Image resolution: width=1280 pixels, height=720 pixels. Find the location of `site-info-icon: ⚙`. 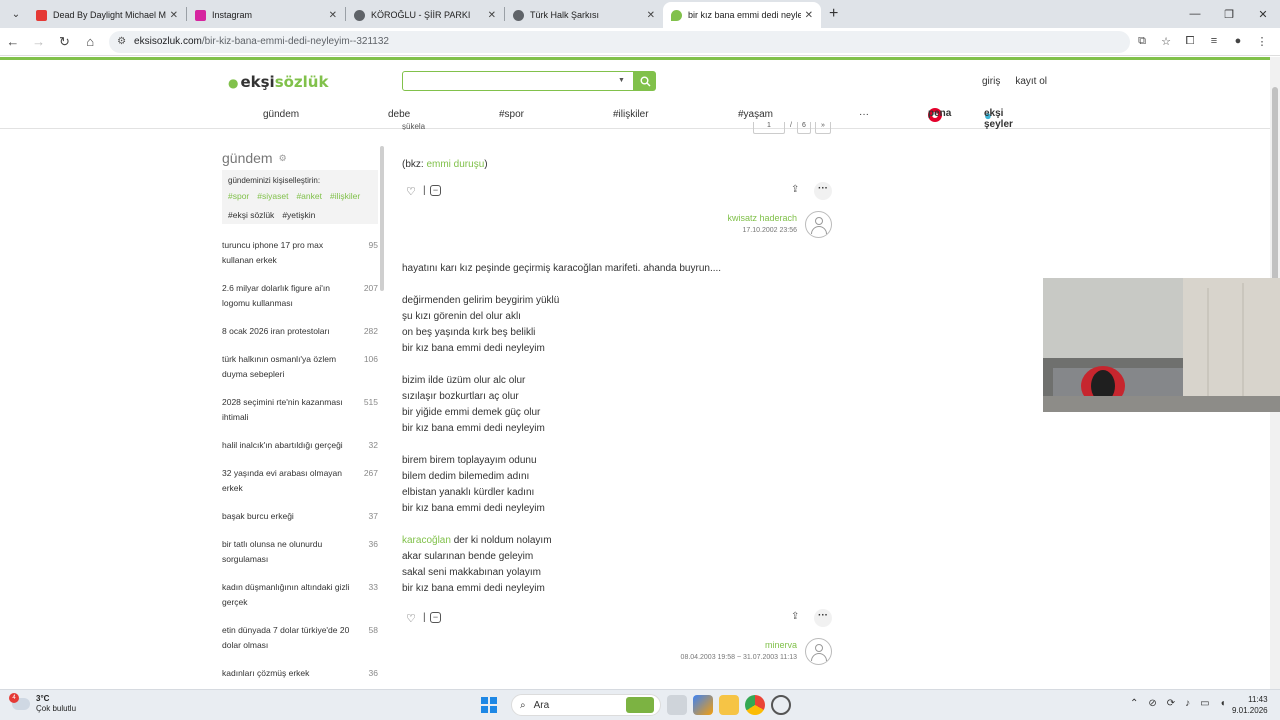

site-info-icon: ⚙ is located at coordinates (121, 41).